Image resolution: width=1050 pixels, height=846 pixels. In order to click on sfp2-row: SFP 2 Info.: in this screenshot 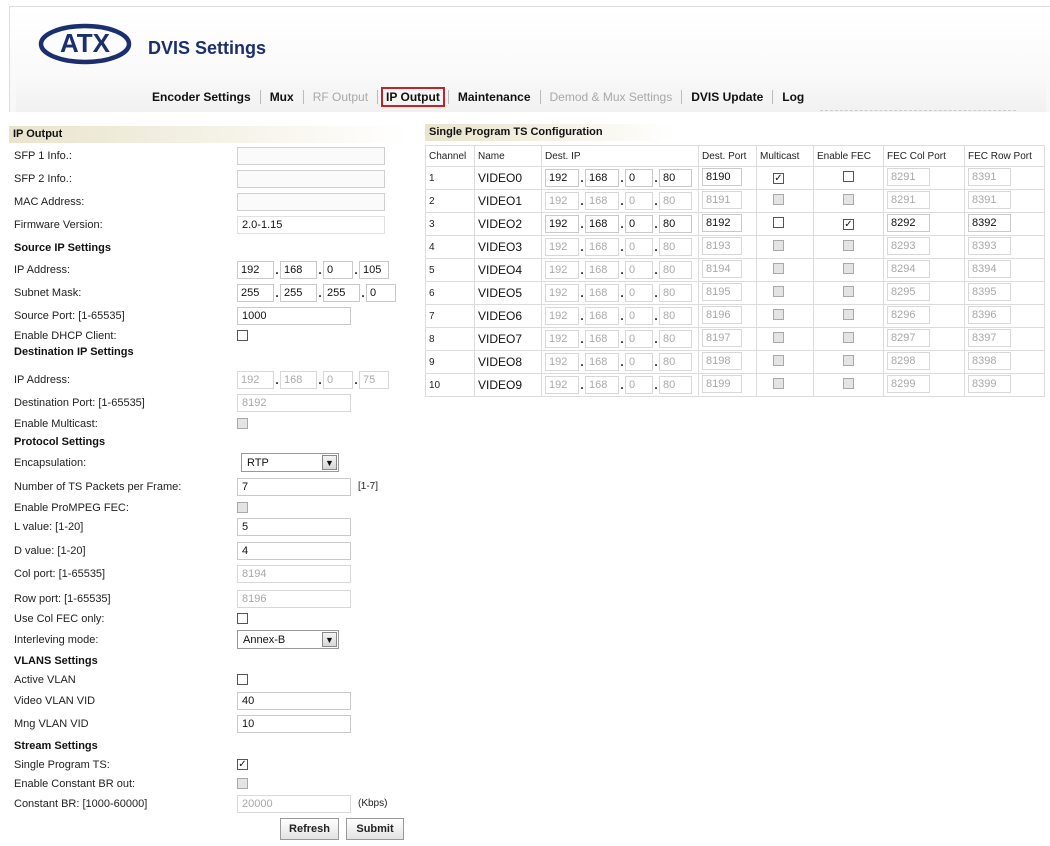, I will do `click(209, 178)`.